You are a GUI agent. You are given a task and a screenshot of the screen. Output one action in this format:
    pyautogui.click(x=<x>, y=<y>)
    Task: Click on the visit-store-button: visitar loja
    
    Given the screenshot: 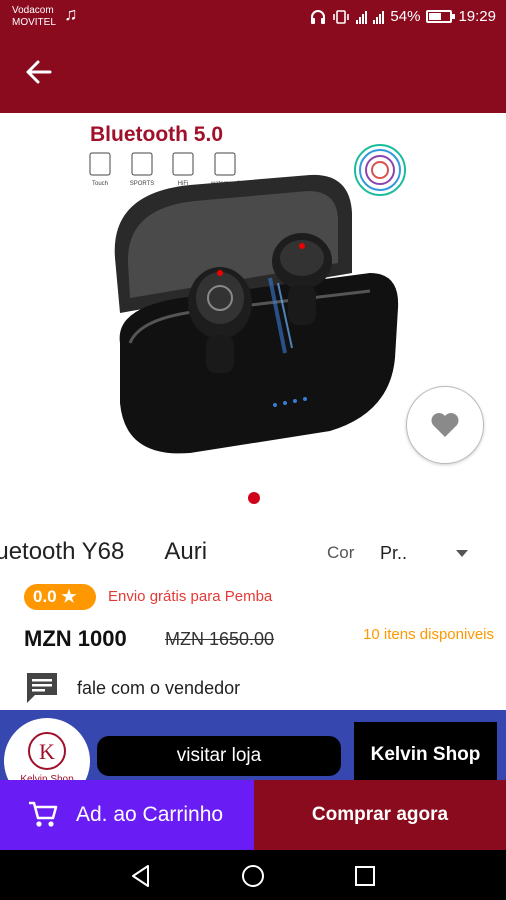 What is the action you would take?
    pyautogui.click(x=219, y=756)
    